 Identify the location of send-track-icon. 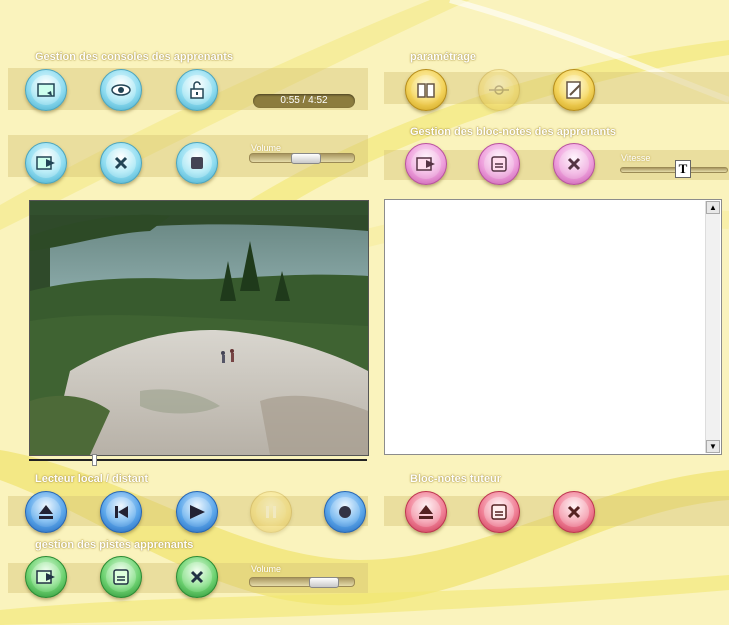
(45, 577).